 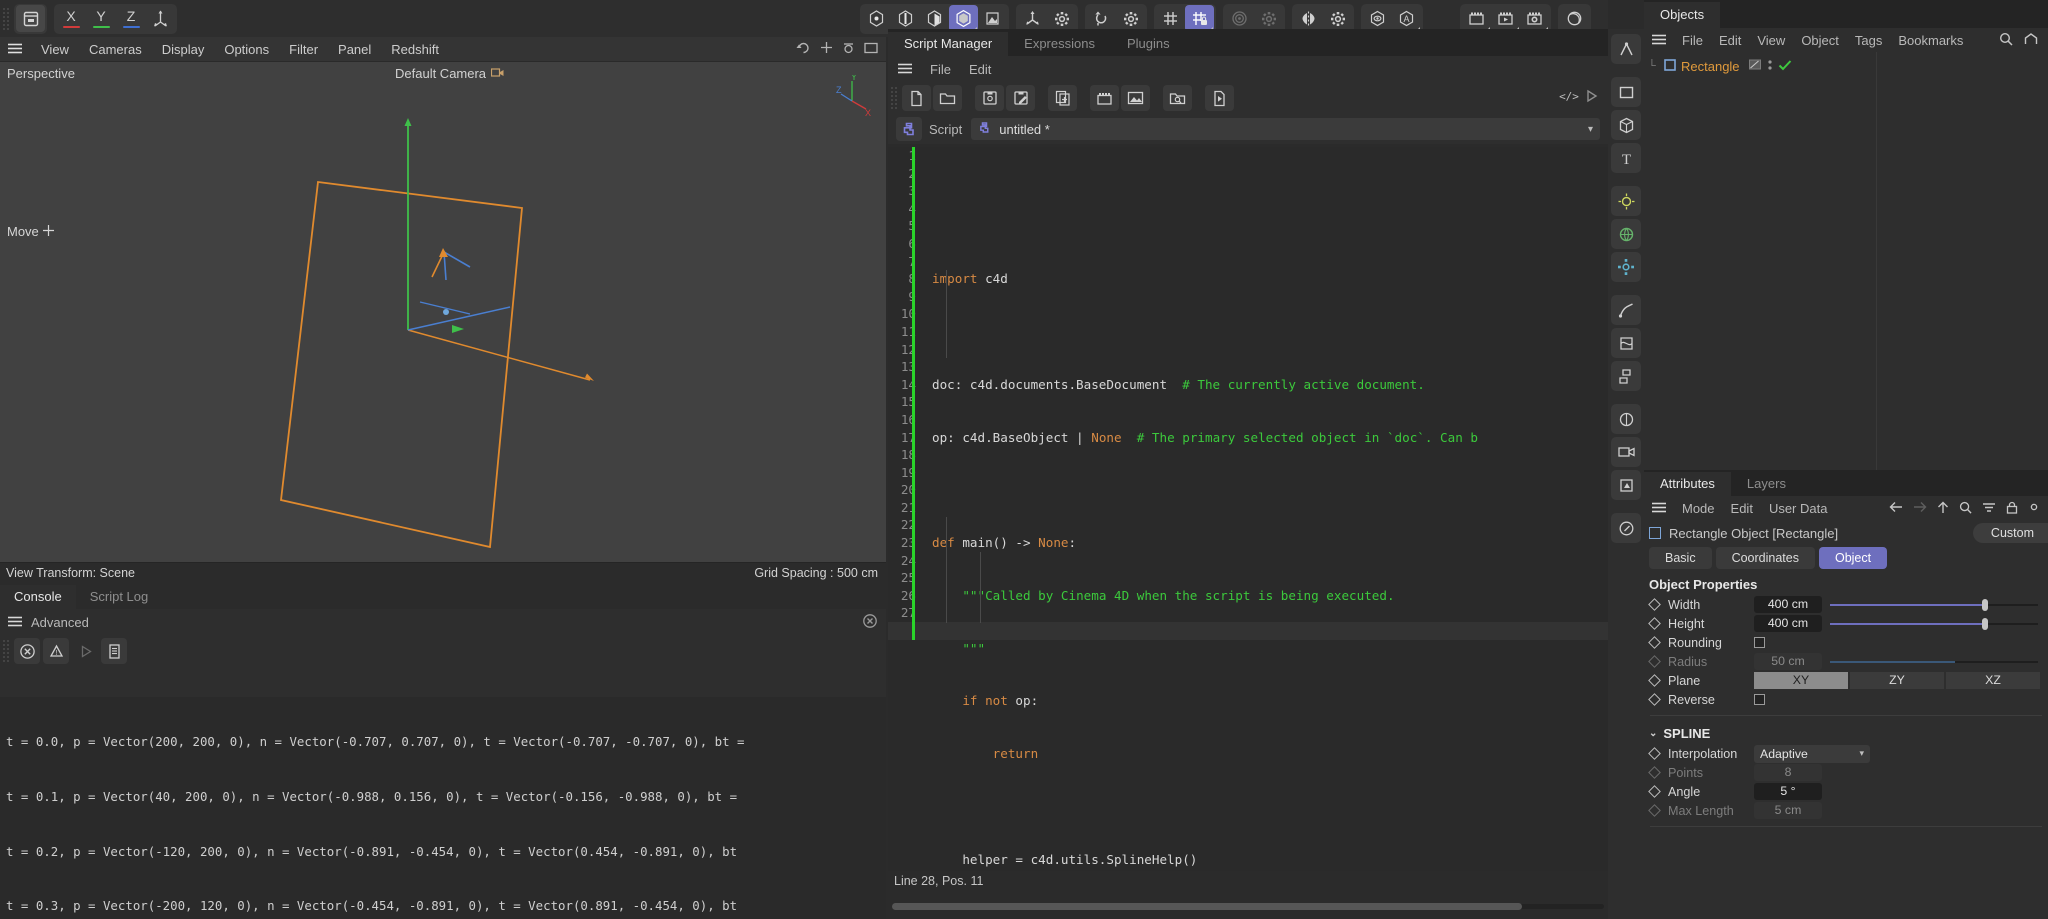 What do you see at coordinates (1626, 234) in the screenshot?
I see `environment-tool-icon` at bounding box center [1626, 234].